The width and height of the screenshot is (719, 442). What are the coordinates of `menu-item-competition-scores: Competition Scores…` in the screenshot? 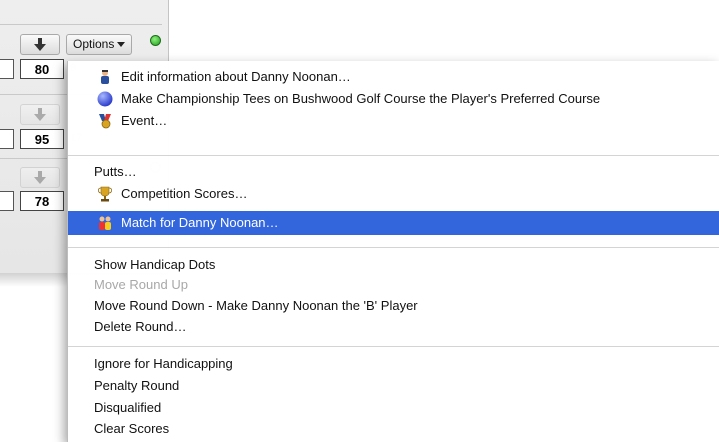 It's located at (393, 194).